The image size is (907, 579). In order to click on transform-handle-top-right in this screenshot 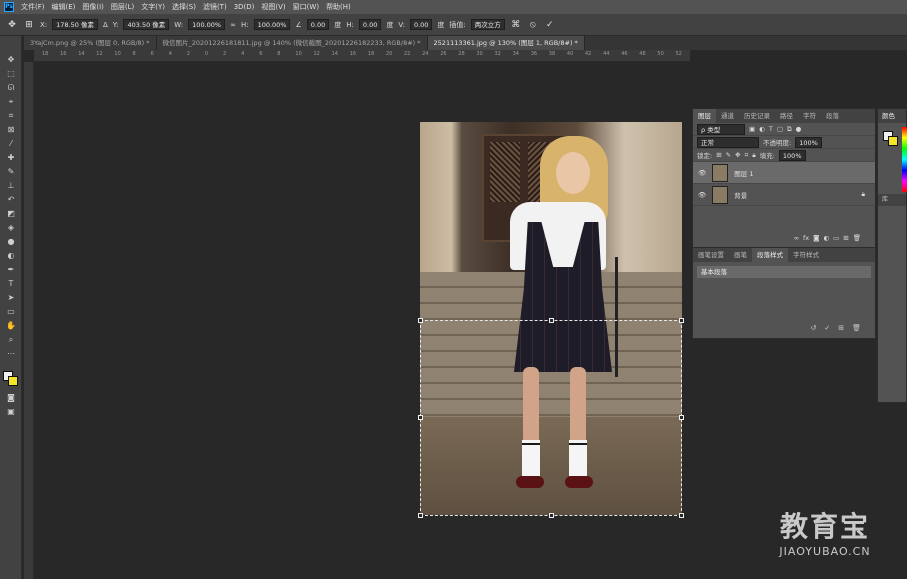, I will do `click(681, 320)`.